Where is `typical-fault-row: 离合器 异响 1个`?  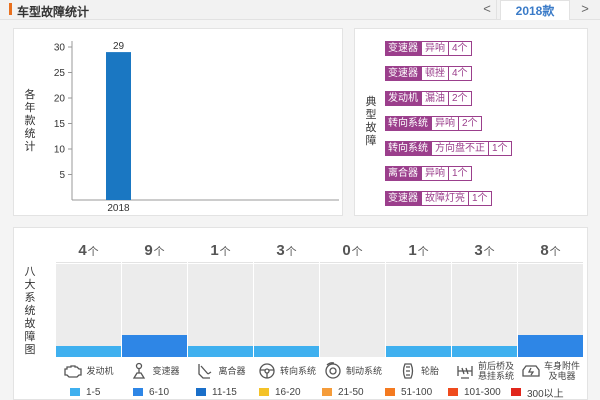
typical-fault-row: 离合器 异响 1个 is located at coordinates (428, 173).